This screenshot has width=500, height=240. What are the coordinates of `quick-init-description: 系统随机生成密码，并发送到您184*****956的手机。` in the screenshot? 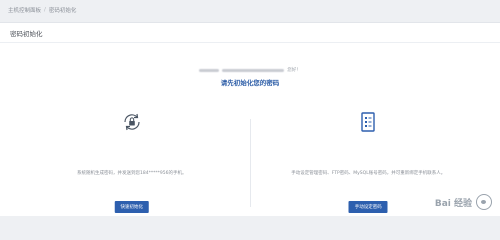 It's located at (132, 173).